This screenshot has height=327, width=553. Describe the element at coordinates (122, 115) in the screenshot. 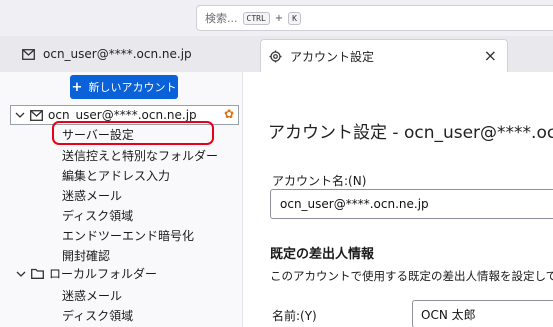

I see `account-label: ocn_user@****.ocn.ne.jp` at that location.